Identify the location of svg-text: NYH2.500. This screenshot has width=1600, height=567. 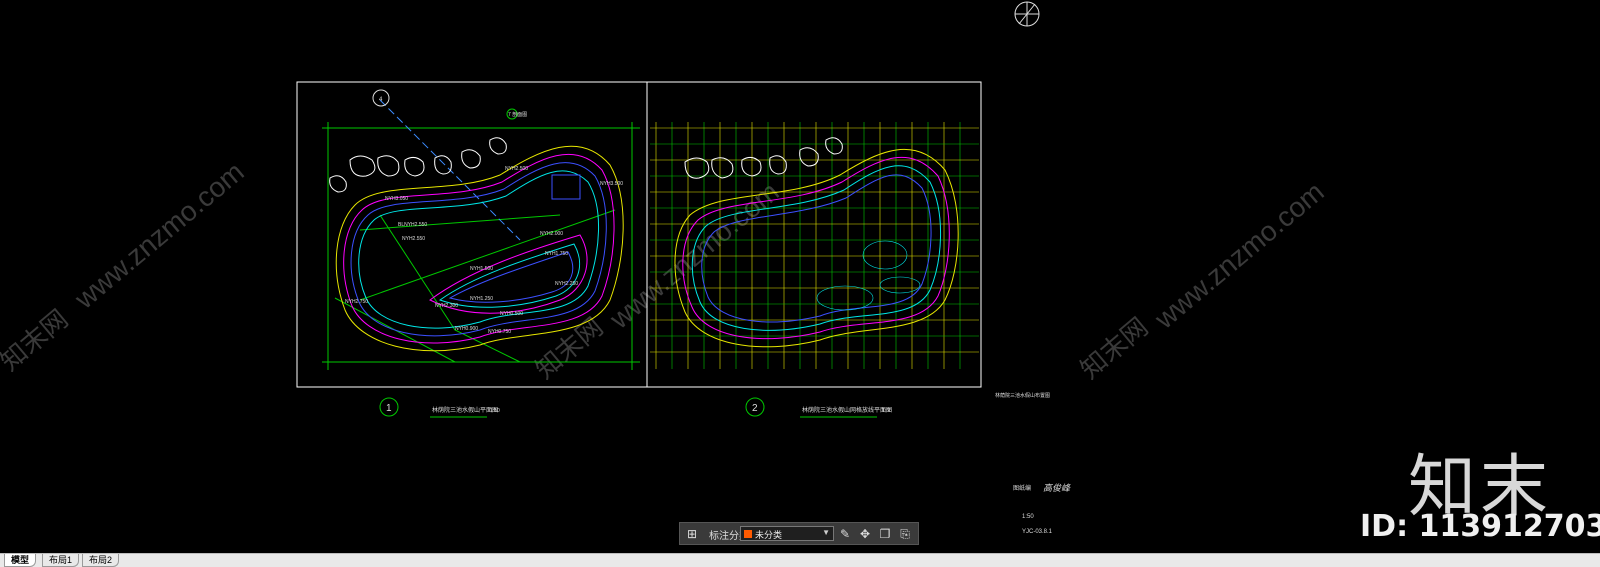
(516, 169).